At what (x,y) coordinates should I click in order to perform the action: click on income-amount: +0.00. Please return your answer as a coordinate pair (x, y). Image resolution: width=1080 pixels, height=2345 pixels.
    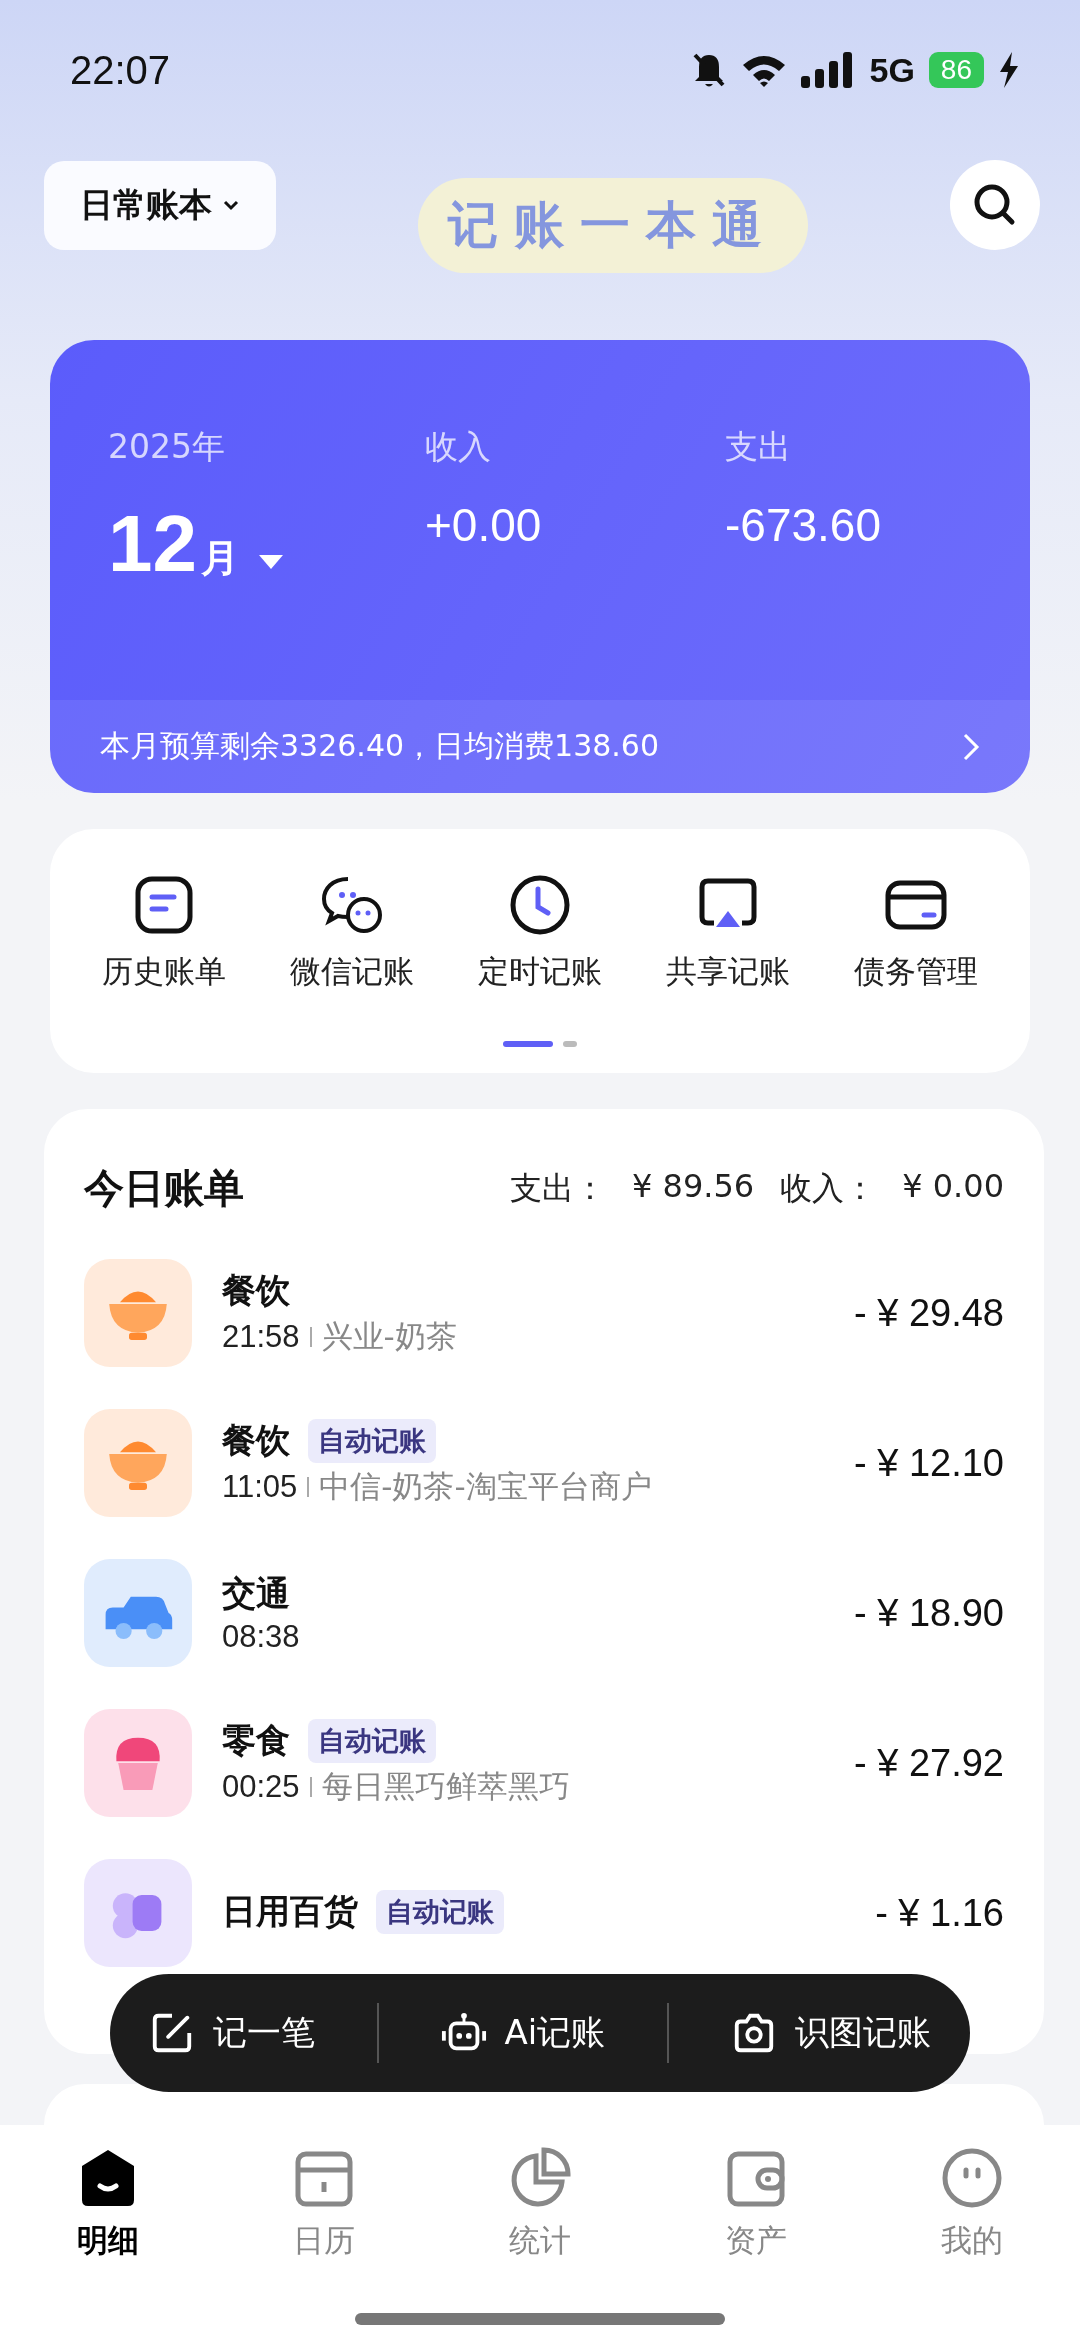
    Looking at the image, I should click on (484, 525).